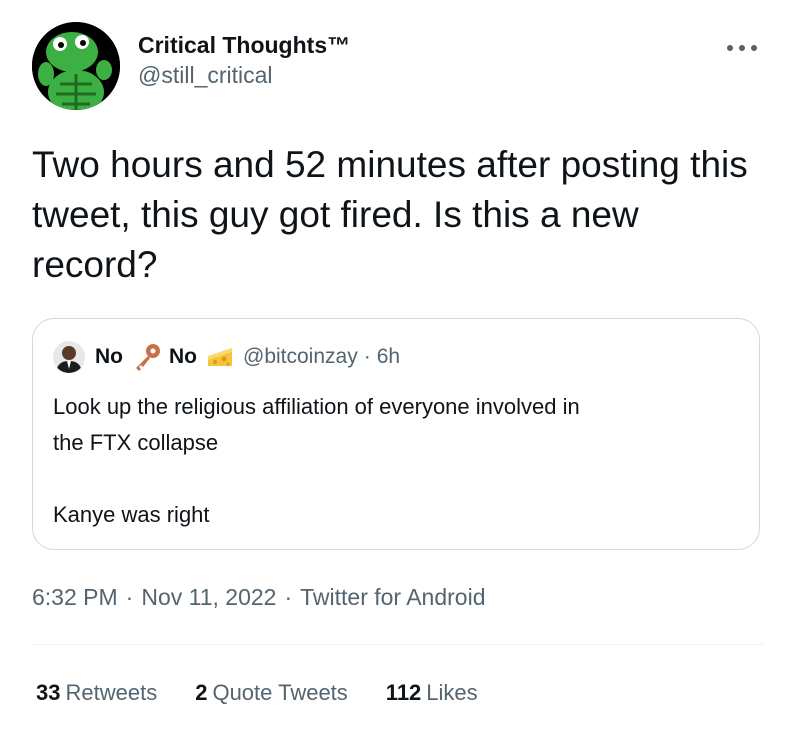  I want to click on quote-tweets-stat: 2 Quote Tweets, so click(271, 693).